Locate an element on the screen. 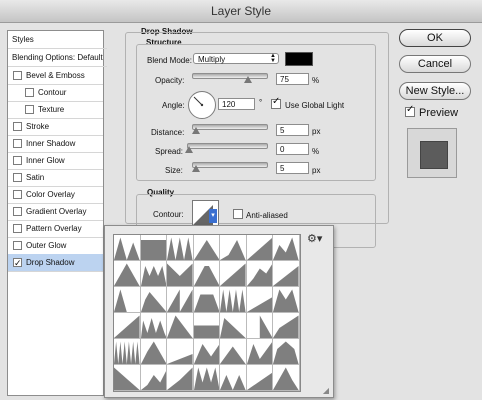  size-unit: px is located at coordinates (316, 170).